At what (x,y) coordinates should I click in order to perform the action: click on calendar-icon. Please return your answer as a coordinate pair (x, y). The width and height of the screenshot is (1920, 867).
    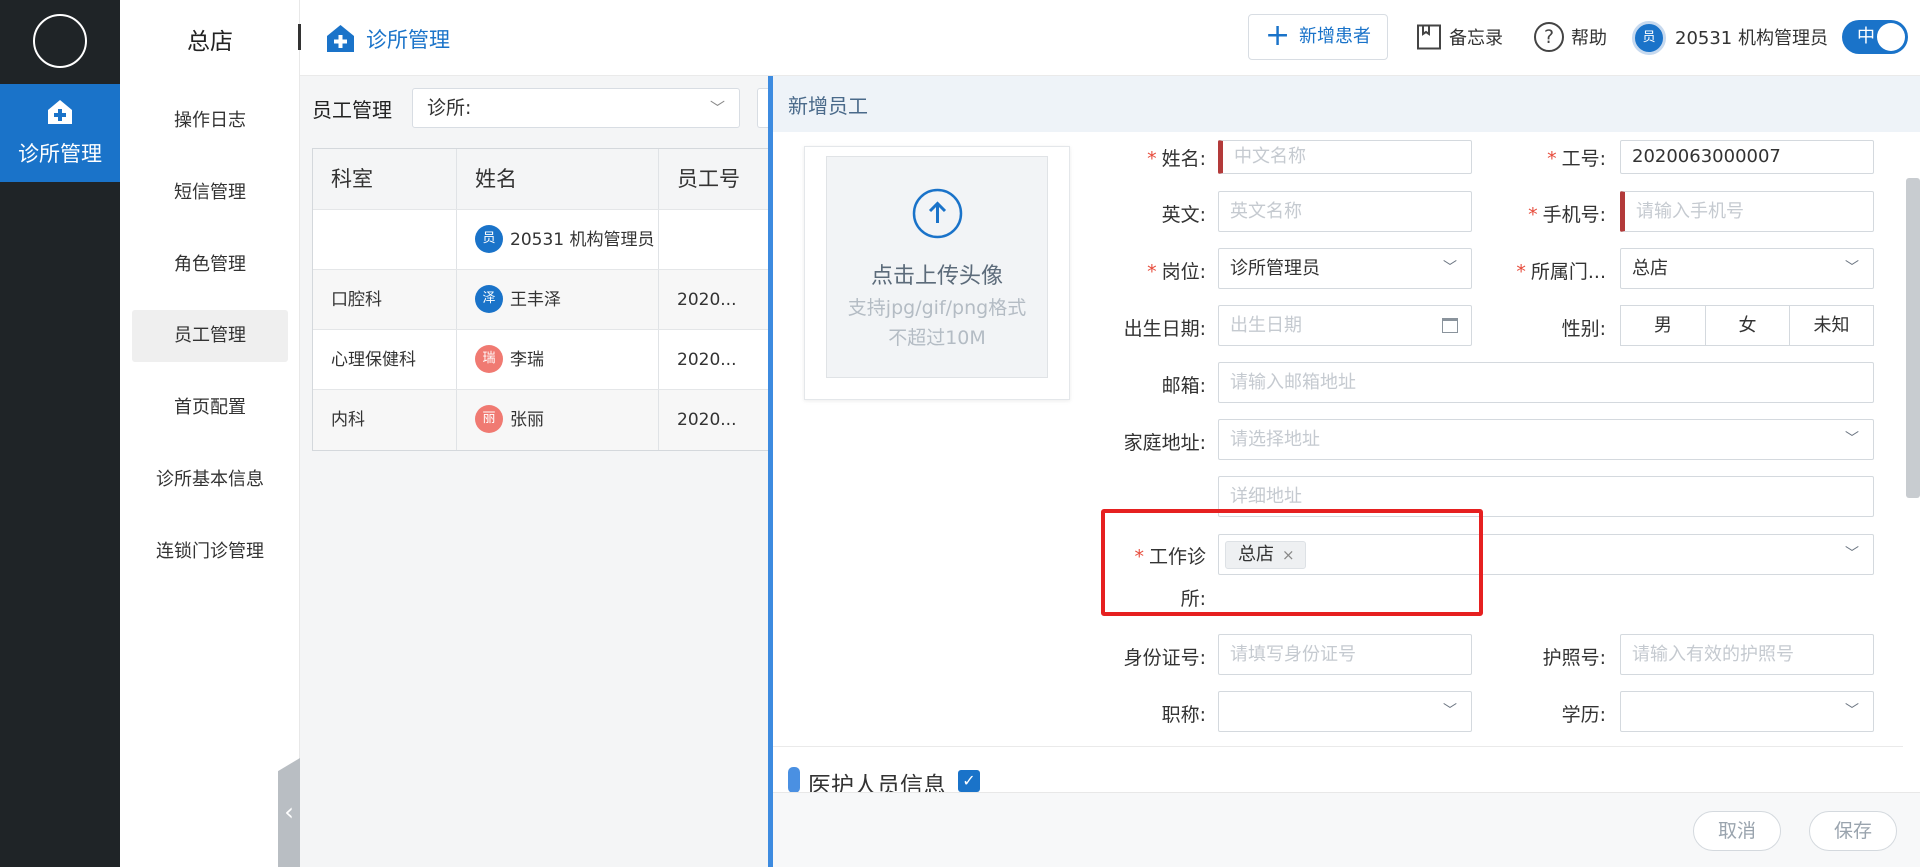
    Looking at the image, I should click on (1450, 325).